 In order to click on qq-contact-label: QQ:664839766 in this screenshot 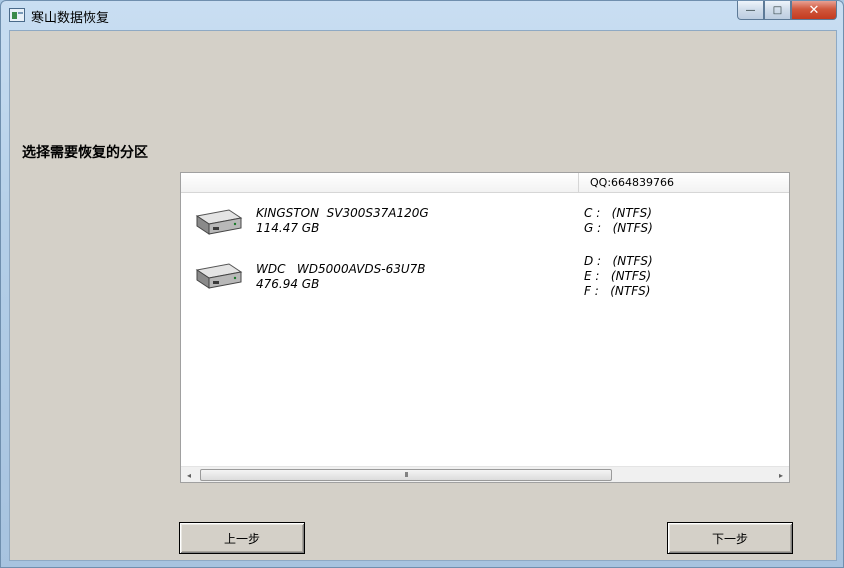, I will do `click(632, 182)`.